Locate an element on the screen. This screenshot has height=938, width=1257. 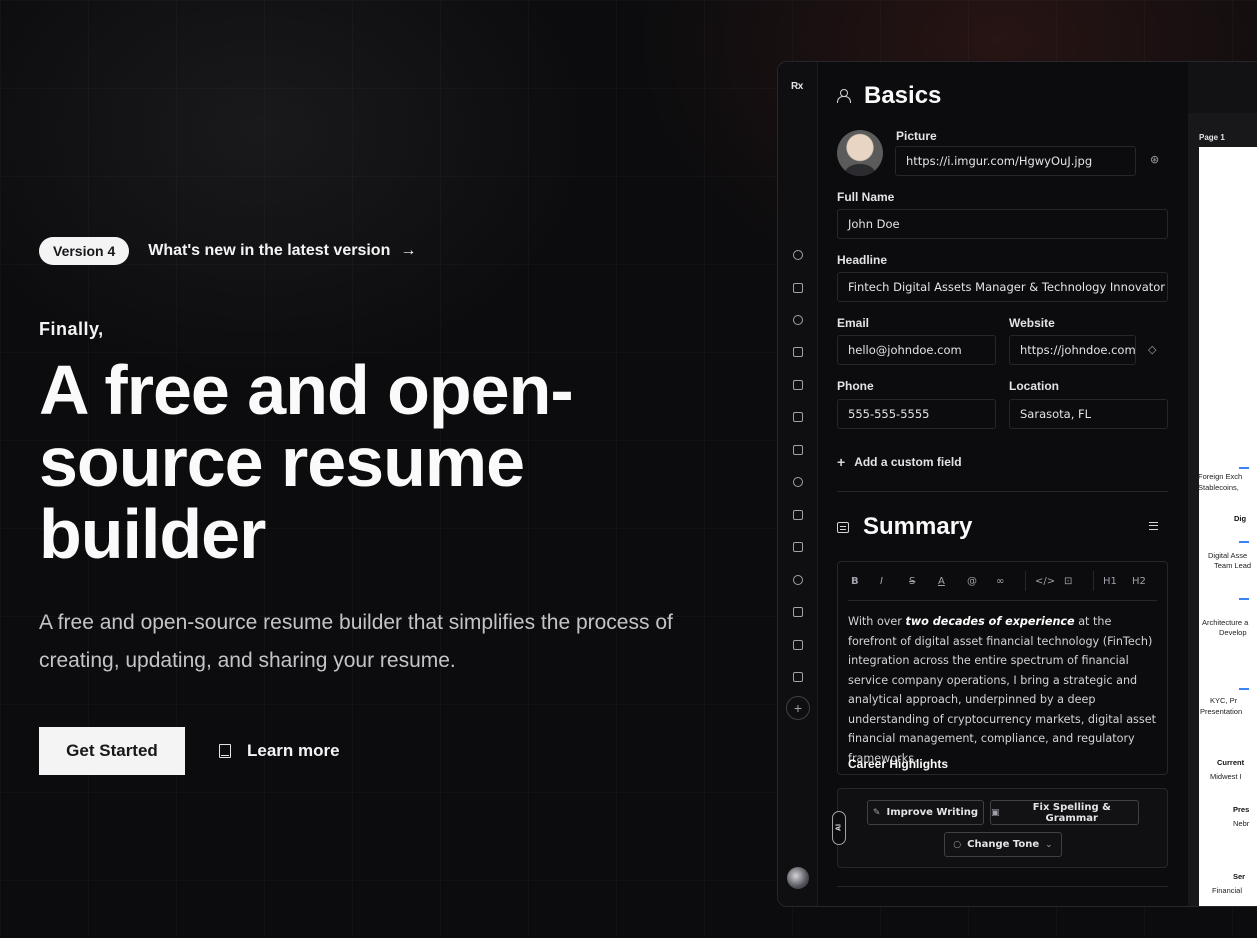
preview-snippet: Financial is located at coordinates (1227, 890).